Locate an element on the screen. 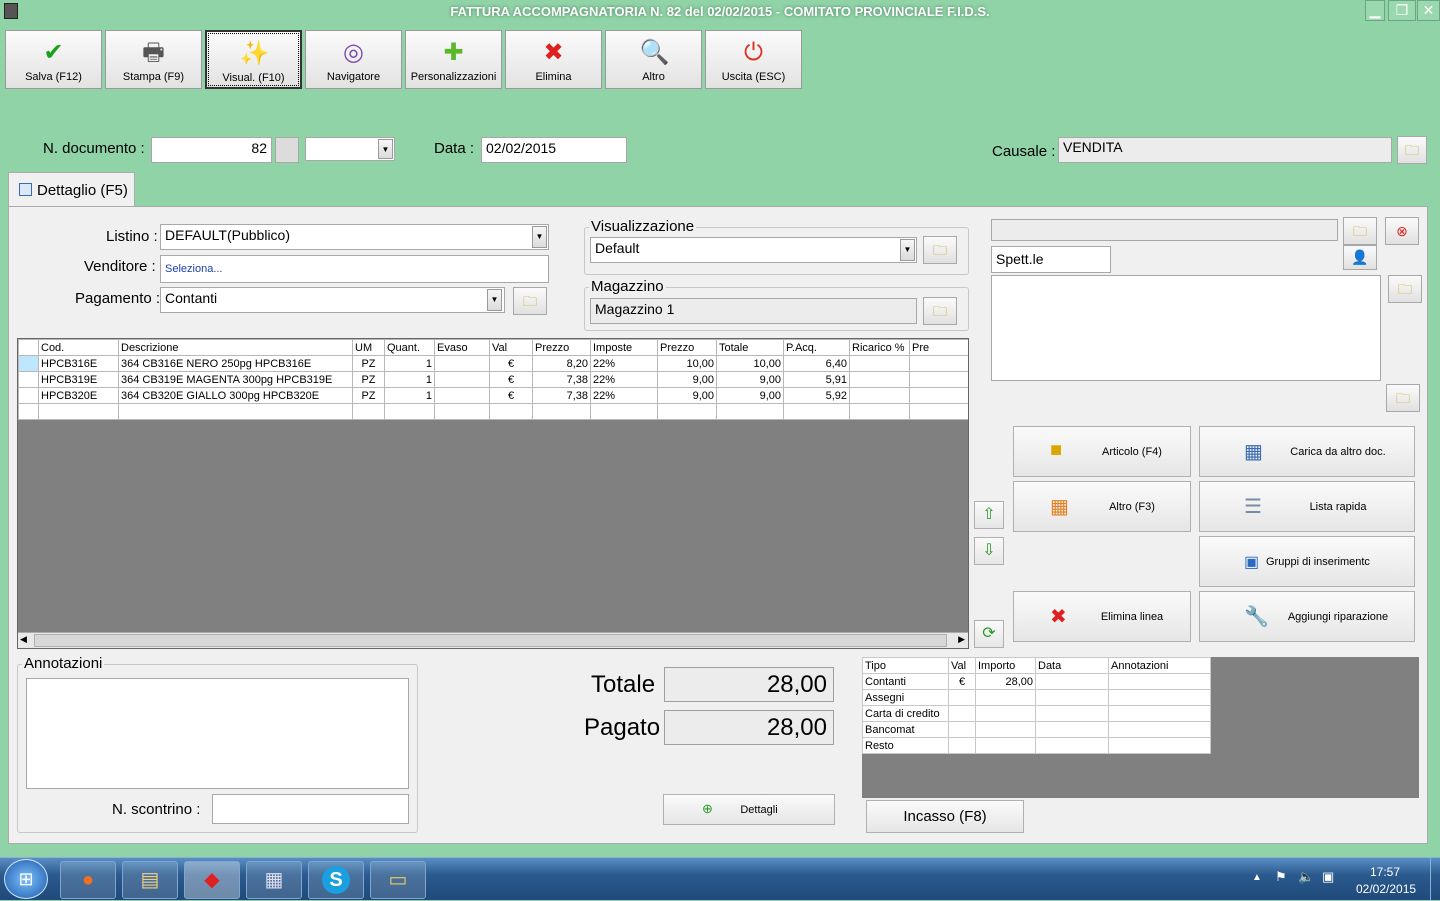 This screenshot has width=1440, height=901. incasso-button: Incasso (F8) is located at coordinates (945, 816).